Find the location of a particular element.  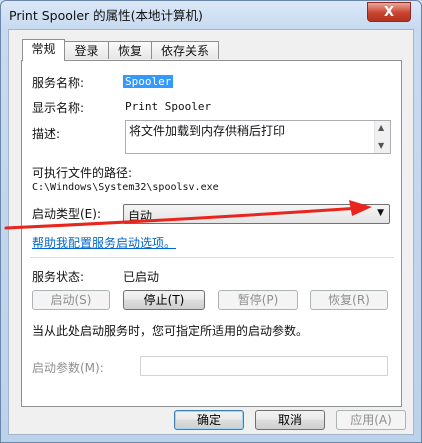

cancel-button: 取消 is located at coordinates (290, 420).